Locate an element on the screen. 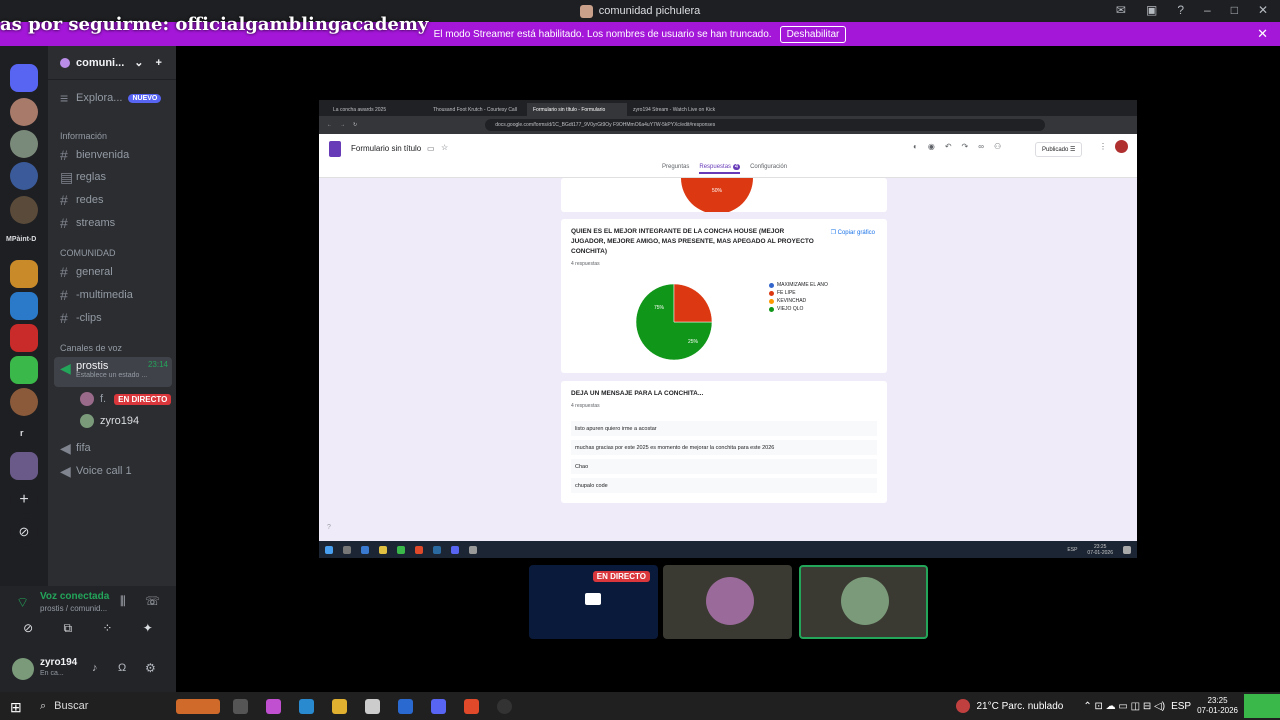 This screenshot has height=720, width=1280. forward-icon: → is located at coordinates (342, 125).